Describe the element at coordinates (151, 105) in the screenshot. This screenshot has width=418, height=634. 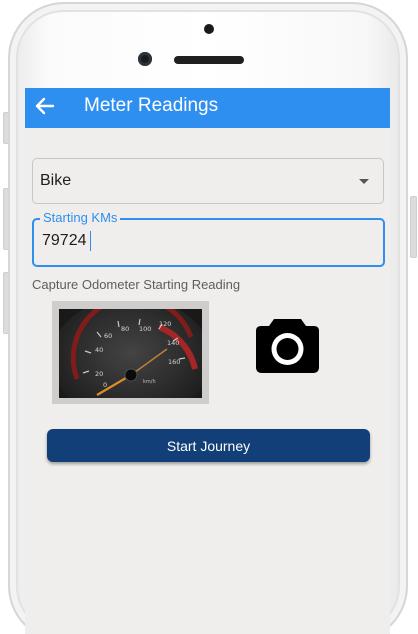
I see `page-title: Meter Readings` at that location.